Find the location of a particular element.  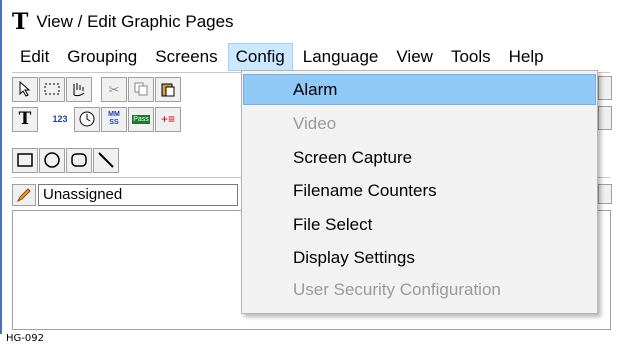

copy-button is located at coordinates (141, 89).